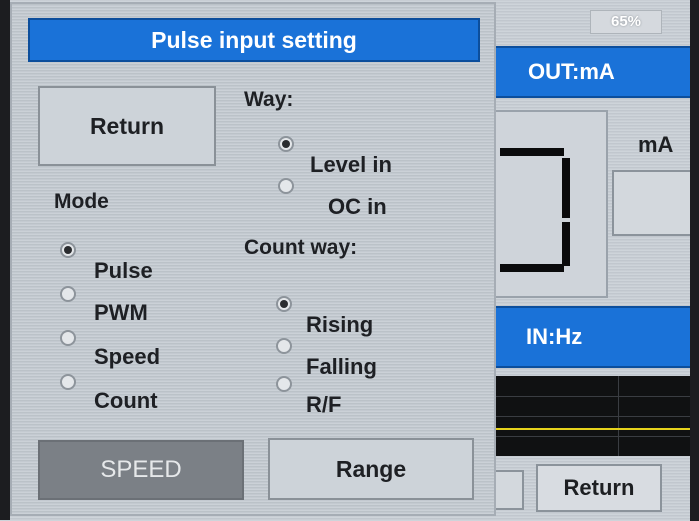 This screenshot has height=521, width=699. What do you see at coordinates (284, 304) in the screenshot?
I see `radio-rising` at bounding box center [284, 304].